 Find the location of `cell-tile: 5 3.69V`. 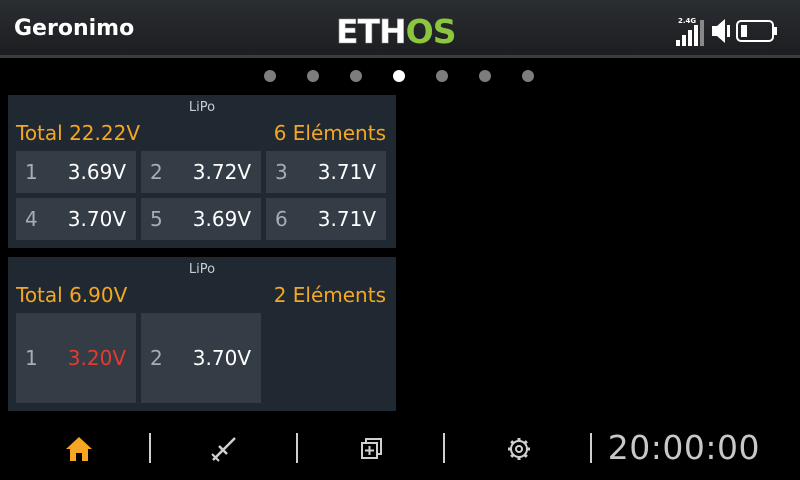

cell-tile: 5 3.69V is located at coordinates (201, 219).